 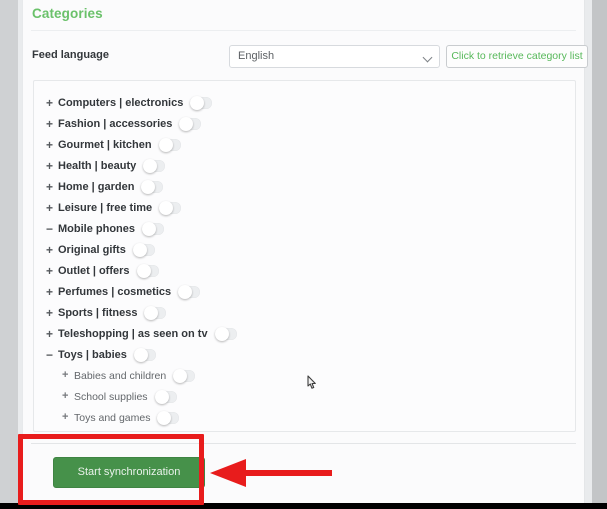 What do you see at coordinates (133, 333) in the screenshot?
I see `category-label: Teleshopping | as seen on tv` at bounding box center [133, 333].